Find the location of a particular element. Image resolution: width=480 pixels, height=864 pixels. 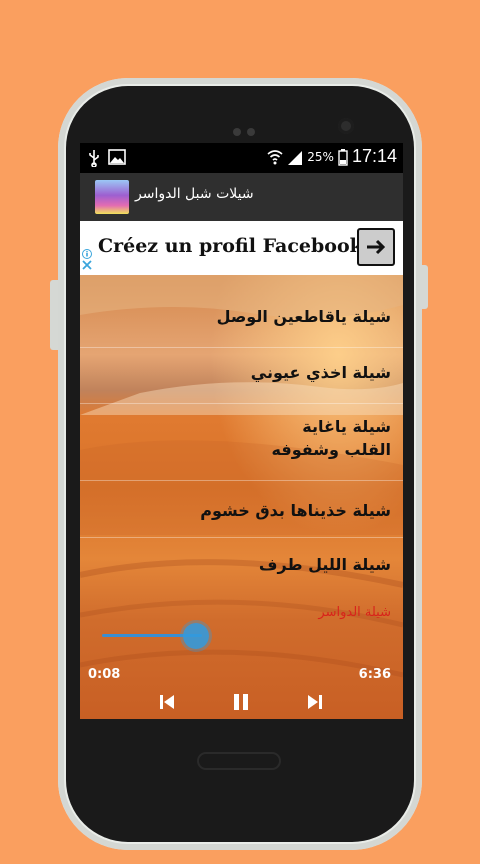

status-bar: 25% 17:14 is located at coordinates (241, 158).